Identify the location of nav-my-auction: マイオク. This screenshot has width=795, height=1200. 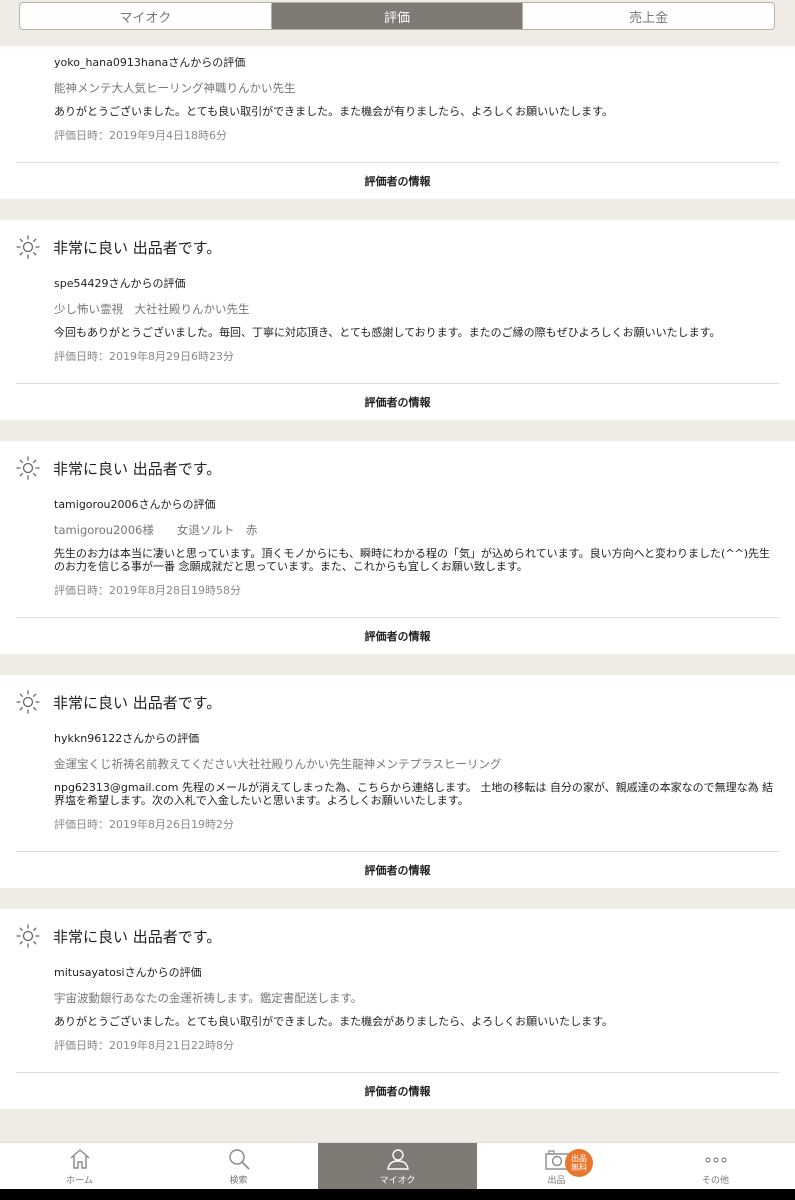
(397, 1166).